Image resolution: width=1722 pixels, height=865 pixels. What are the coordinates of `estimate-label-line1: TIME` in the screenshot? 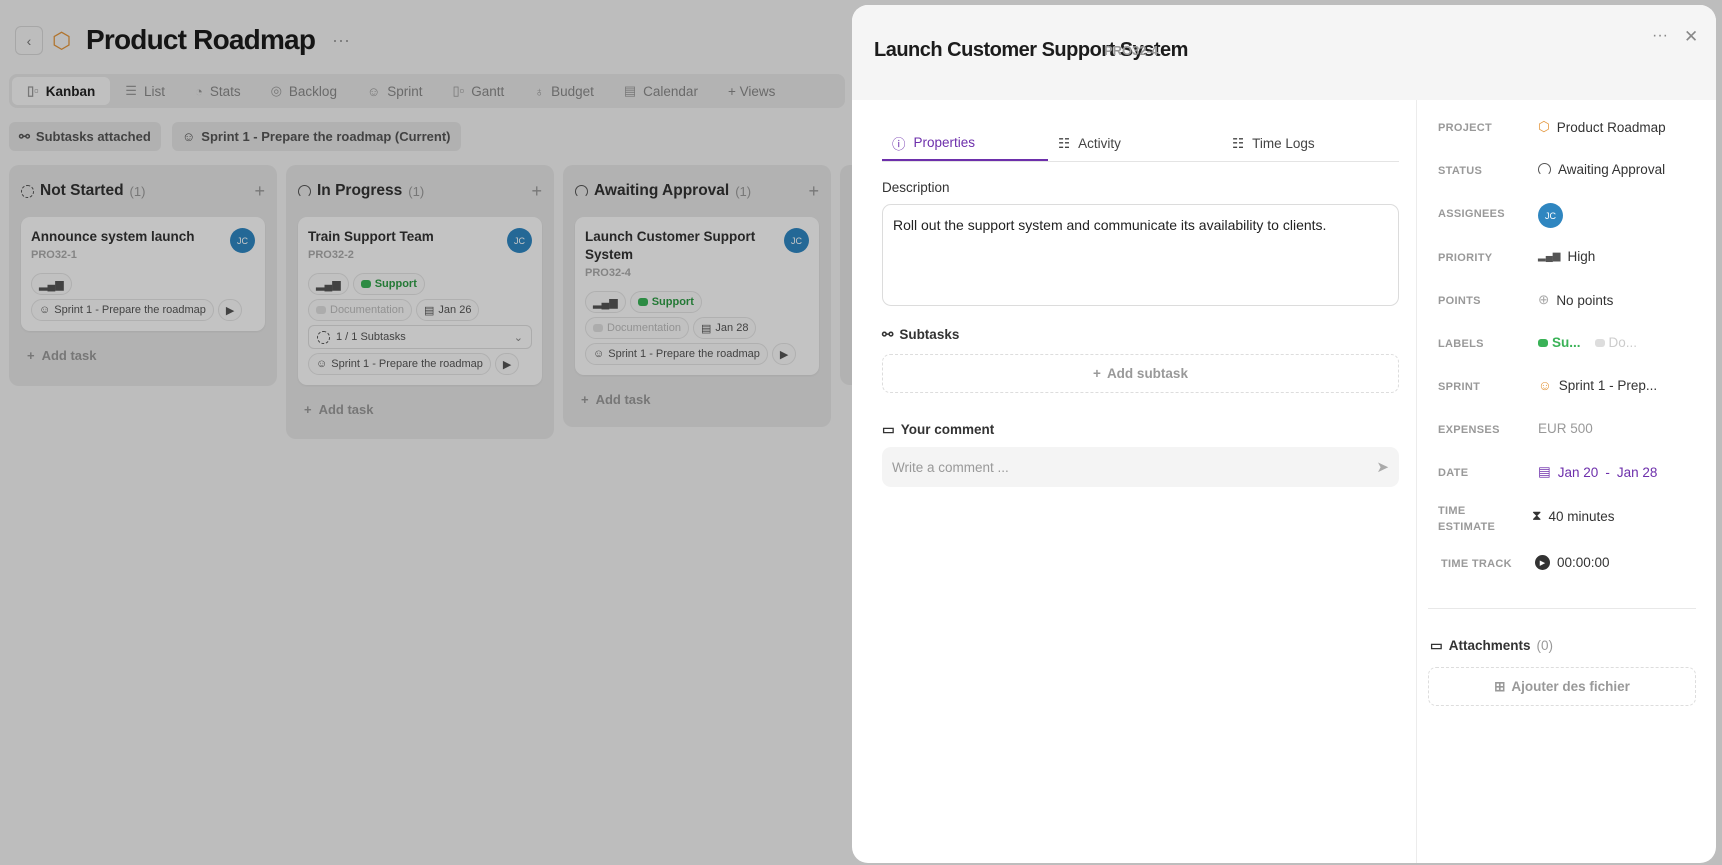 It's located at (1452, 511).